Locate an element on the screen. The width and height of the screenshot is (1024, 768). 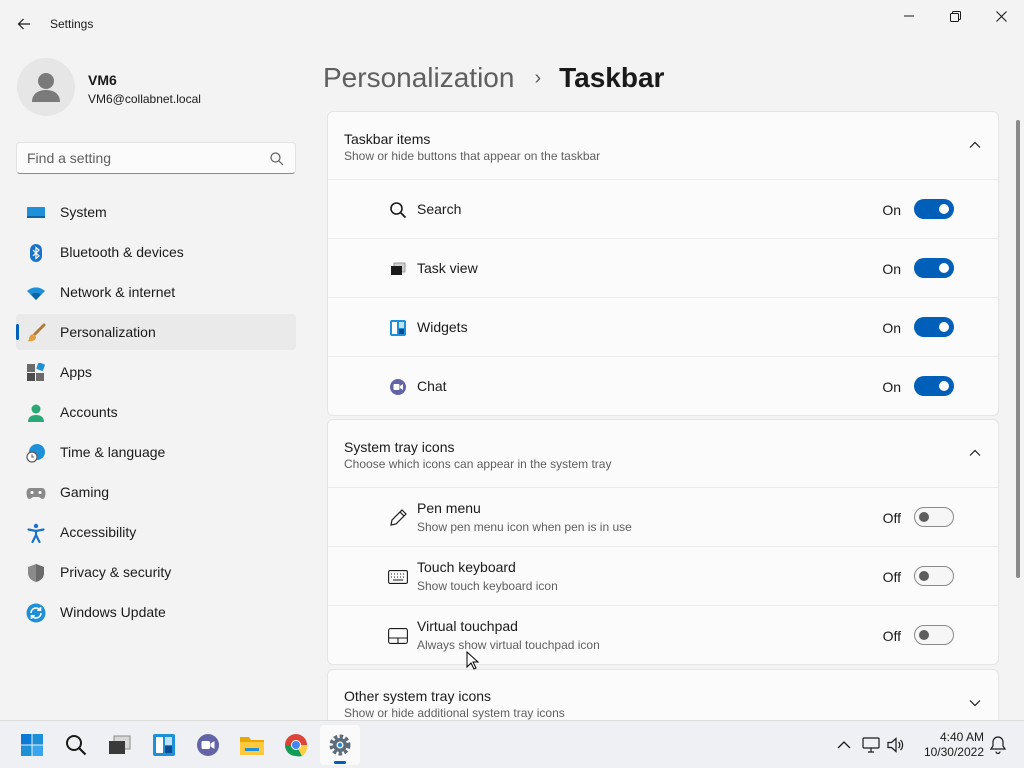
taskbar-widgets-button is located at coordinates (164, 745).